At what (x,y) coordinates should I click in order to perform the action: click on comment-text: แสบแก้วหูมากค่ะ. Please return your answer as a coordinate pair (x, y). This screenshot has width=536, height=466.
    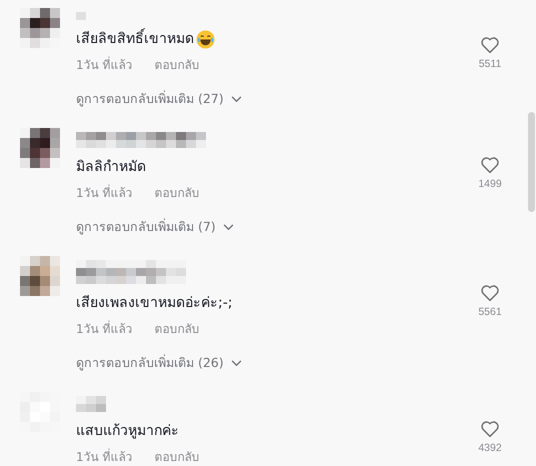
    Looking at the image, I should click on (127, 431).